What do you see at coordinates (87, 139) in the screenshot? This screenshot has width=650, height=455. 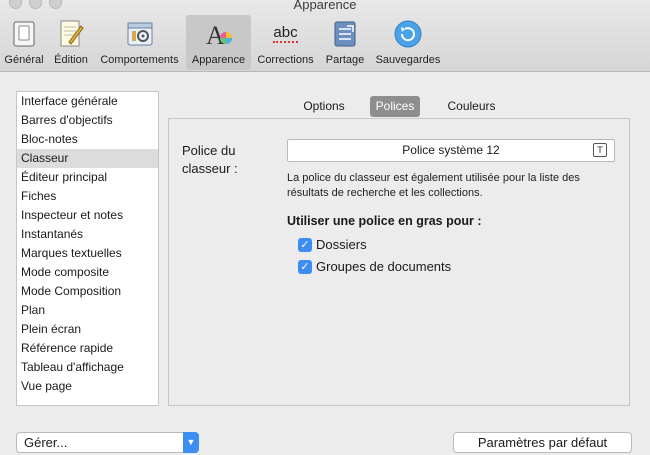 I see `sidebar-item-bloc-notes: Bloc-notes` at bounding box center [87, 139].